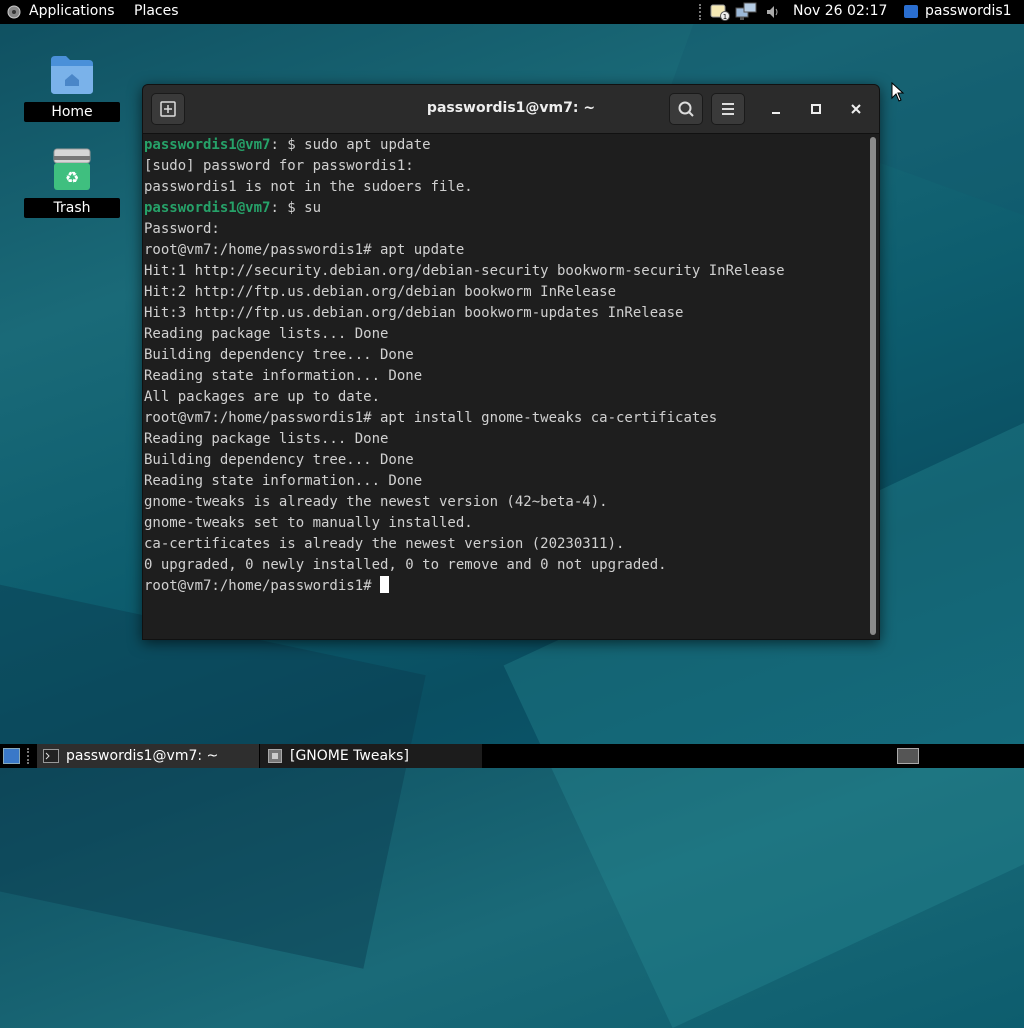  What do you see at coordinates (142, 756) in the screenshot?
I see `task-label: passwordis1@vm7: ~` at bounding box center [142, 756].